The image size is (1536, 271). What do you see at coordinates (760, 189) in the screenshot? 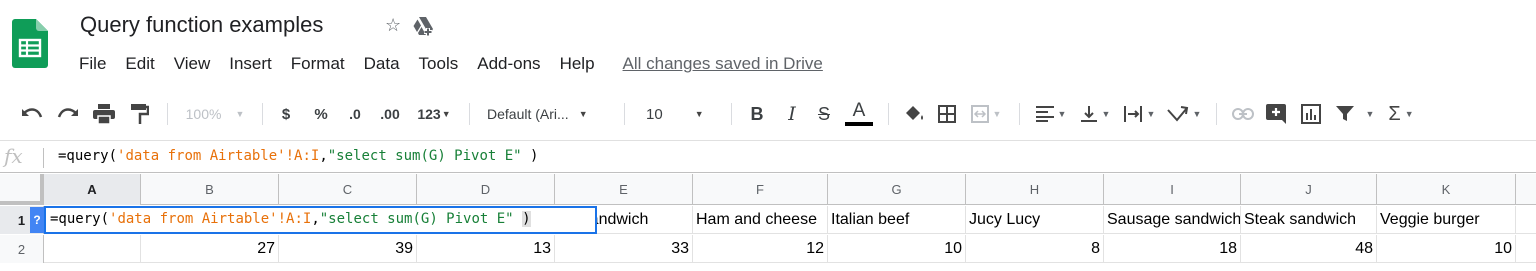
I see `column-header-f: F` at bounding box center [760, 189].